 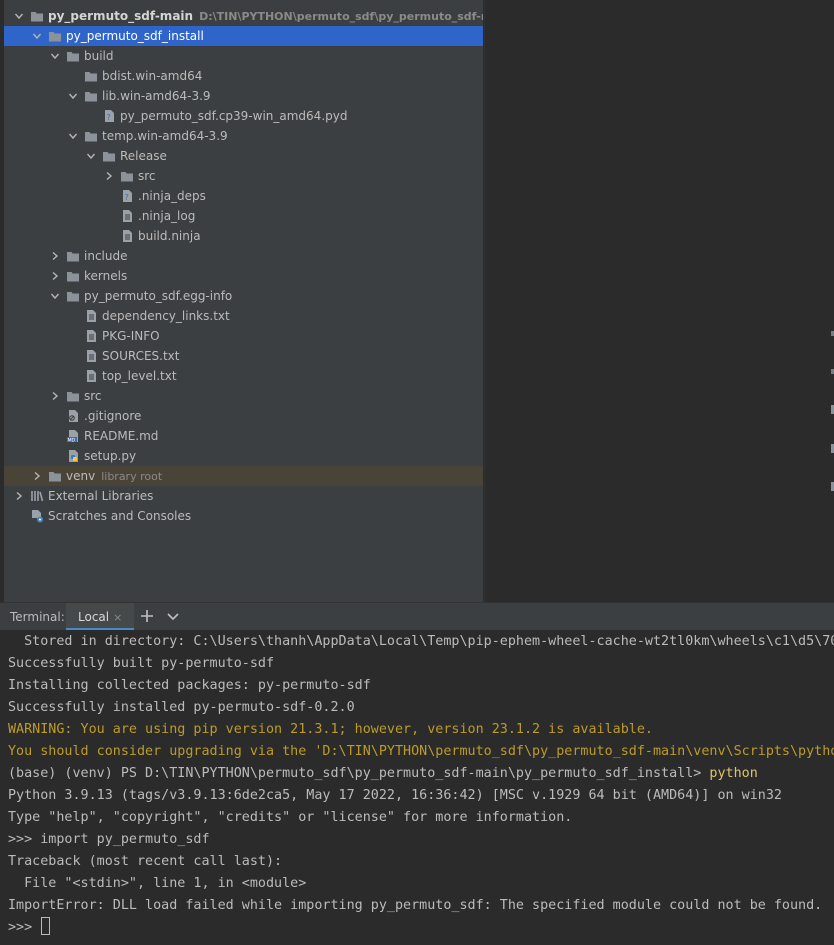 I want to click on tree-item-label: kernels, so click(x=105, y=276).